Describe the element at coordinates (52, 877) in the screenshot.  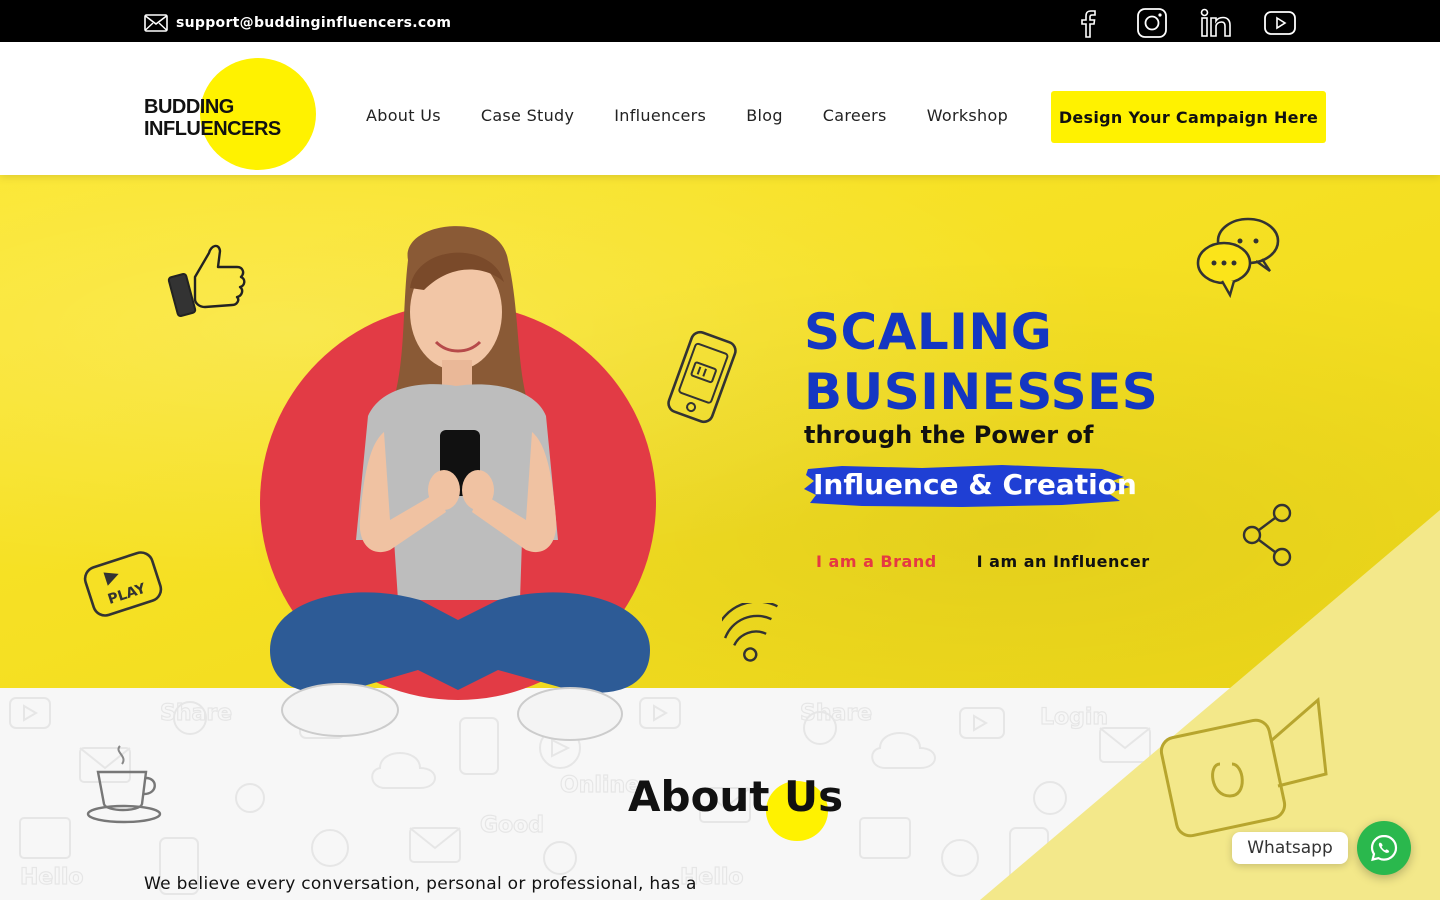
I see `svg-text: Hello` at that location.